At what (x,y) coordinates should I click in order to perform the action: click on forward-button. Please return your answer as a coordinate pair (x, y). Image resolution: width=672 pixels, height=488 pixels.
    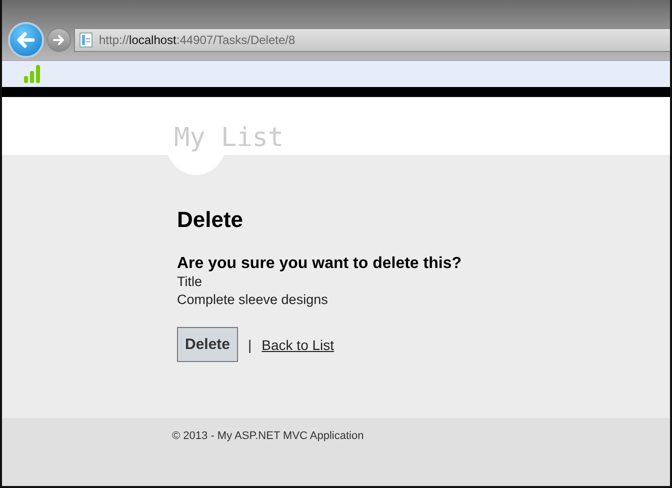
    Looking at the image, I should click on (59, 40).